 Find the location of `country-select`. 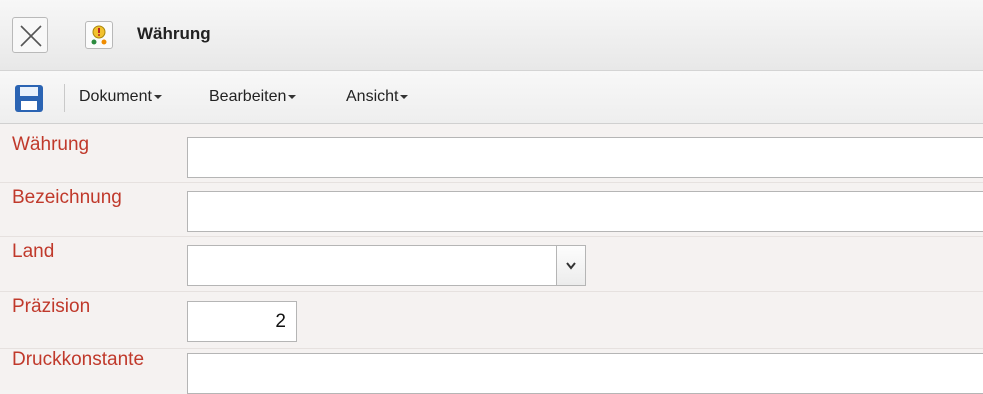

country-select is located at coordinates (386, 265).